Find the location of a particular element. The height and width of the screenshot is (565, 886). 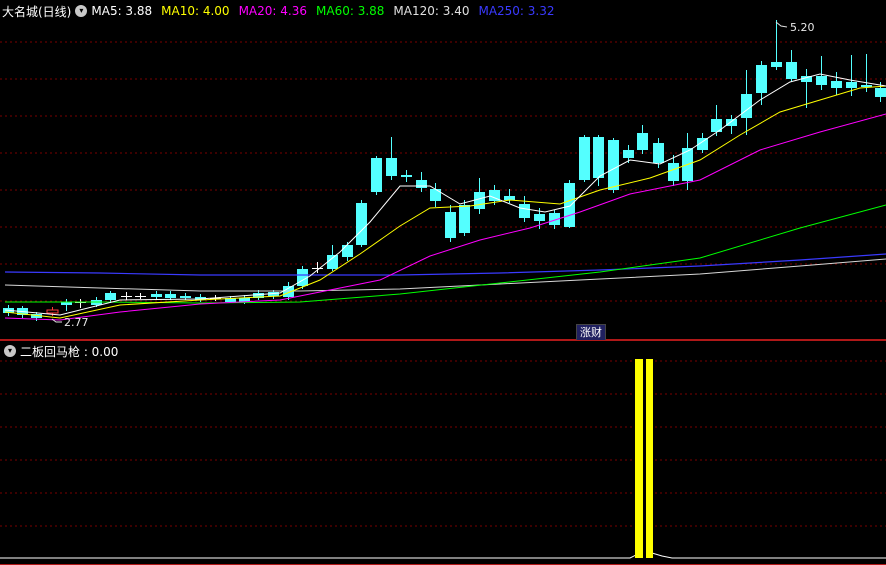

ma5-label: MA5: 3.88 is located at coordinates (122, 11).